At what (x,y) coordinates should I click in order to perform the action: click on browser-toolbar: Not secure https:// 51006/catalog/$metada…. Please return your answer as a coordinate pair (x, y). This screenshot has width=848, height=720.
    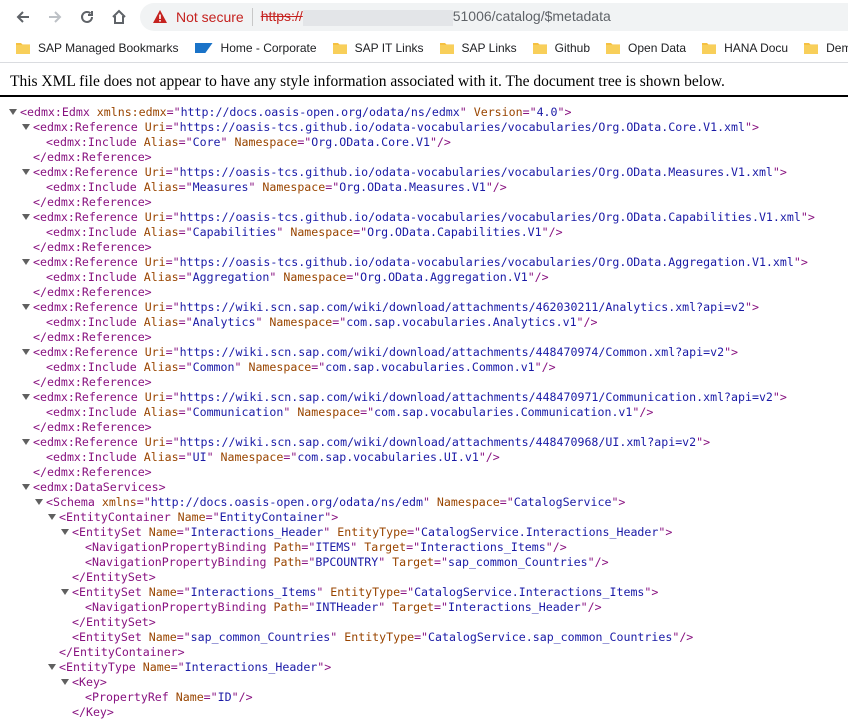
    Looking at the image, I should click on (424, 17).